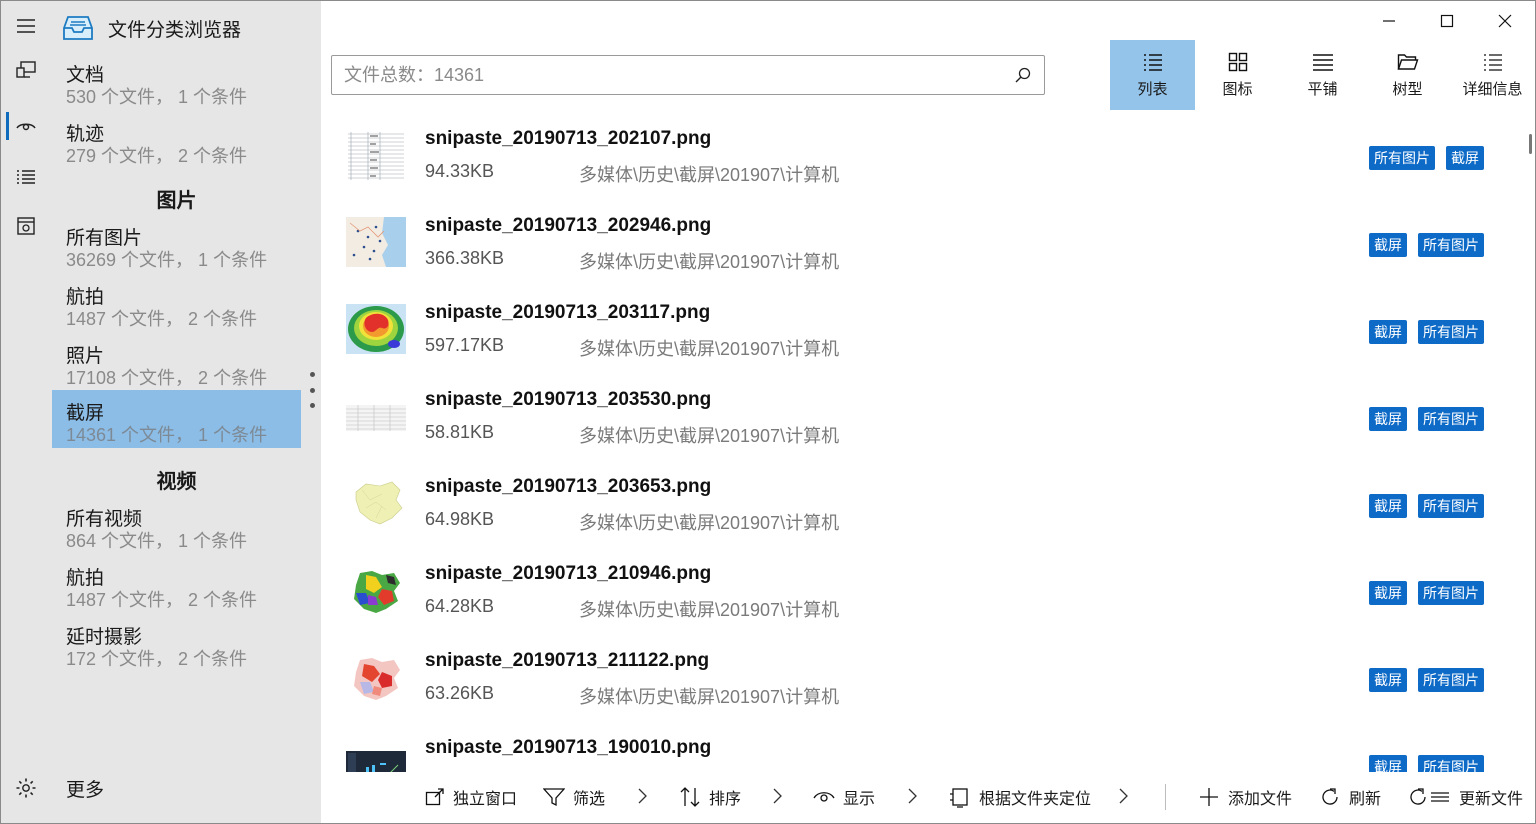 This screenshot has height=824, width=1536. I want to click on calendar-settings-icon, so click(26, 226).